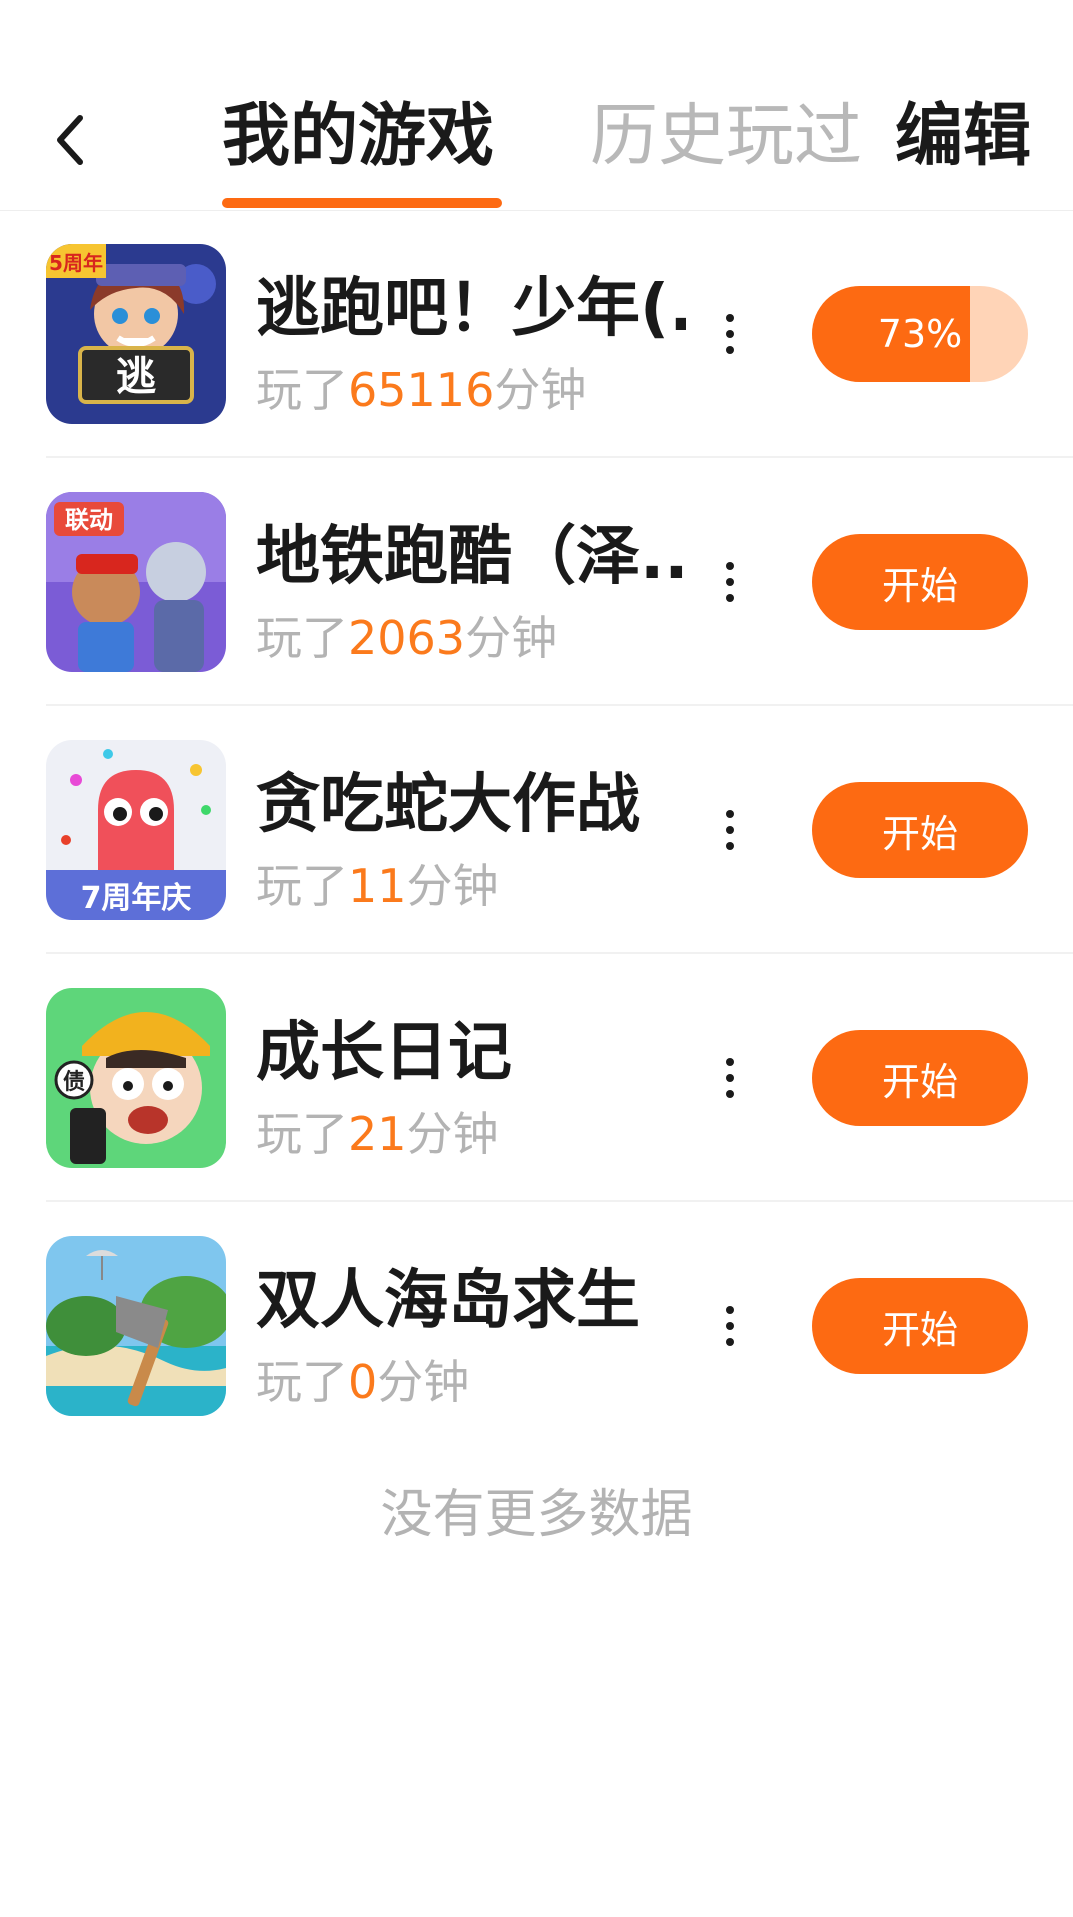 Image resolution: width=1073 pixels, height=1917 pixels. I want to click on game-title: 成长日记, so click(471, 1053).